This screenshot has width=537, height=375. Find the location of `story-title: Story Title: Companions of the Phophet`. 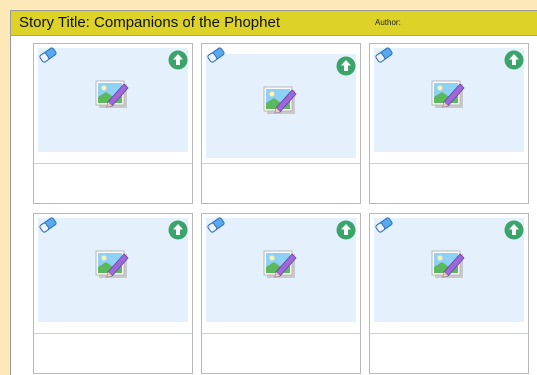

story-title: Story Title: Companions of the Phophet is located at coordinates (149, 22).